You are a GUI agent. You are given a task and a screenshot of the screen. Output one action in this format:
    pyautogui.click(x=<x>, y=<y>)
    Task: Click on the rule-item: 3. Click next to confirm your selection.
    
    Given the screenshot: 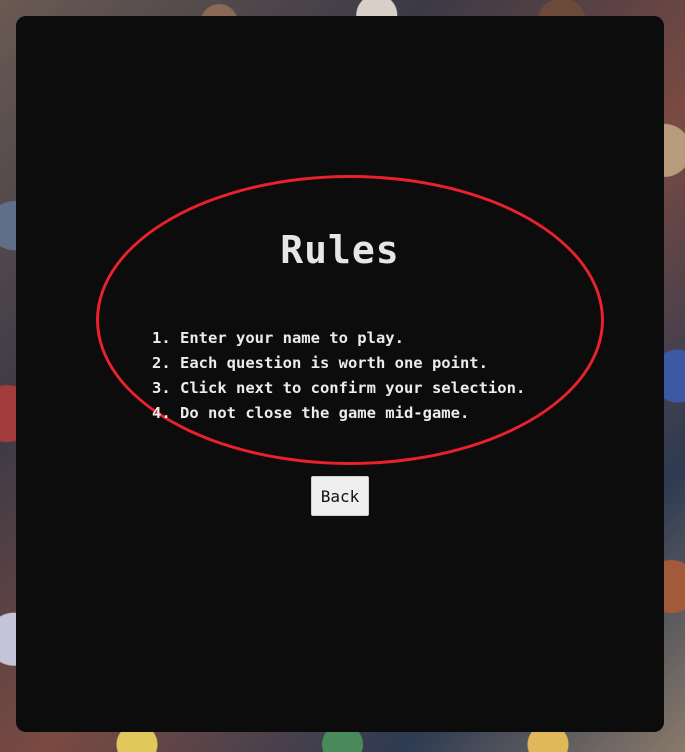 What is the action you would take?
    pyautogui.click(x=339, y=388)
    